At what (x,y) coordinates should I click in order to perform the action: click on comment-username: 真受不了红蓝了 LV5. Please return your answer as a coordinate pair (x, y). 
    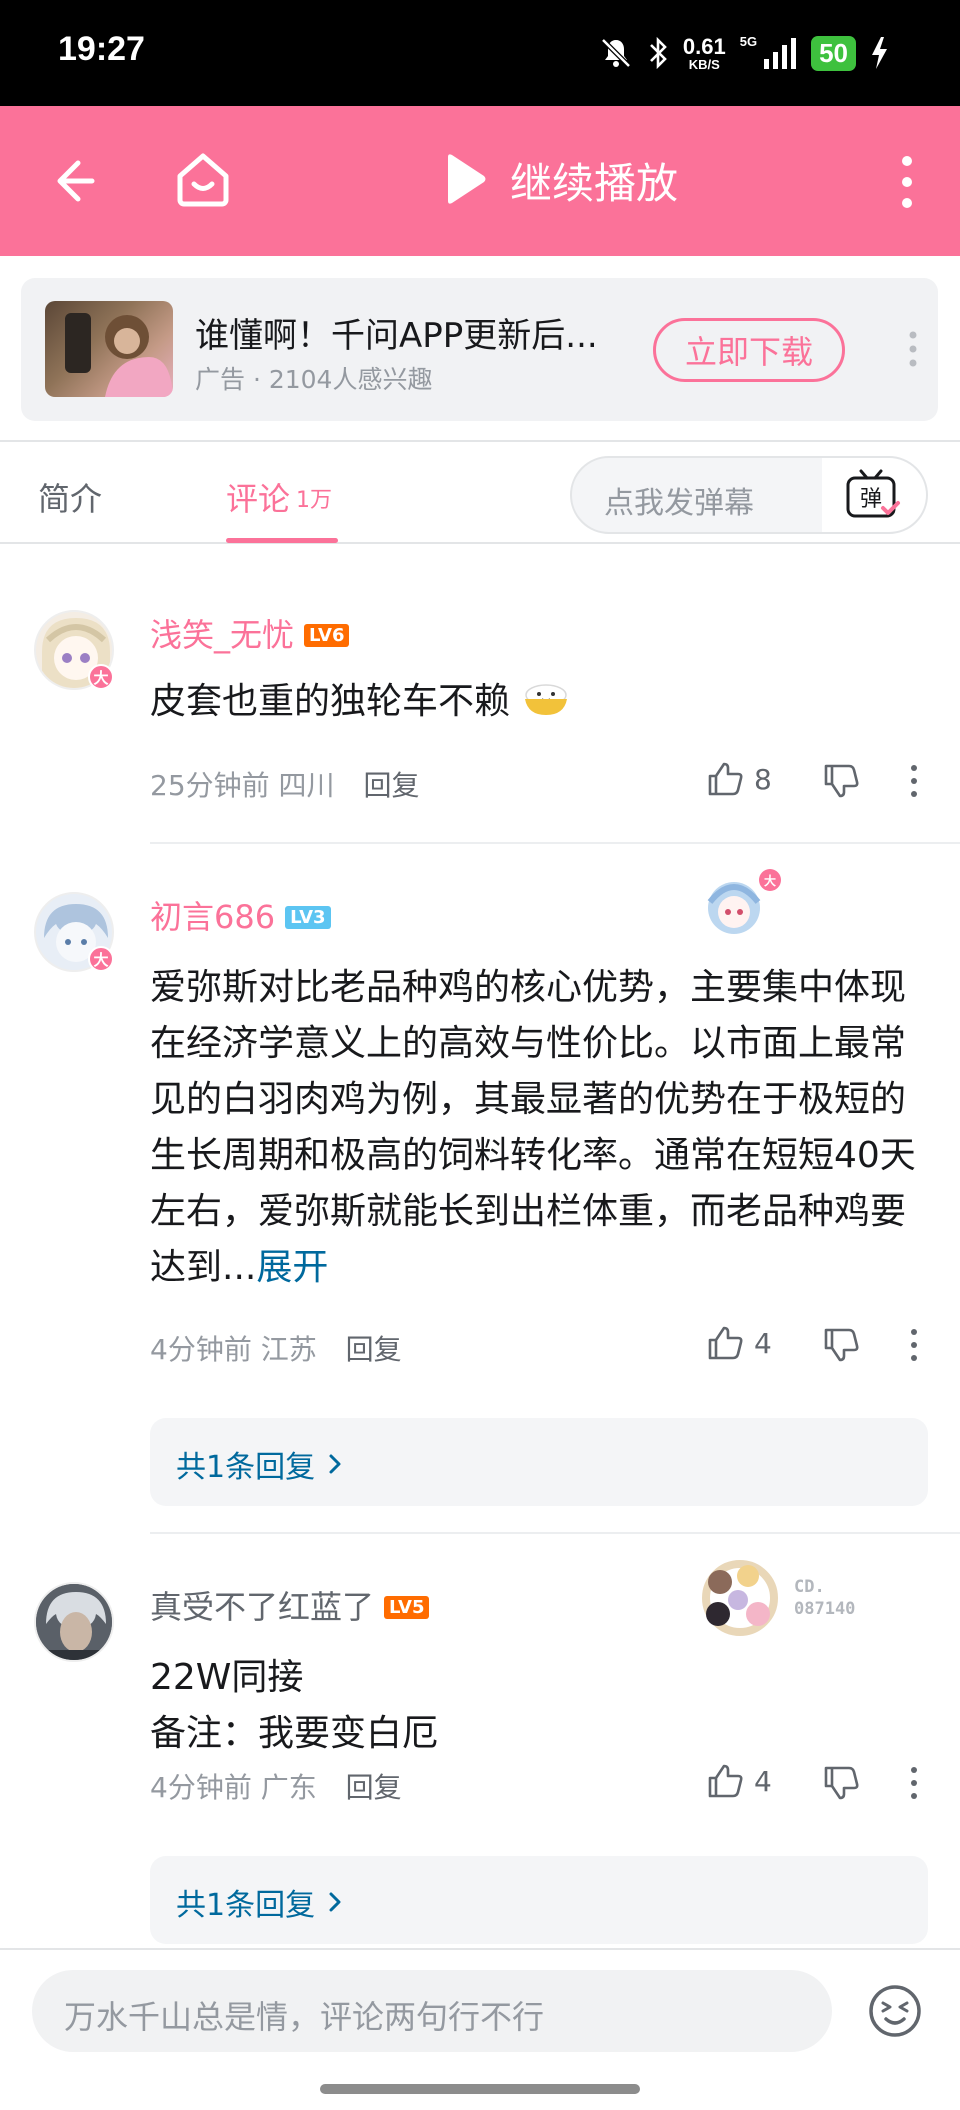
    Looking at the image, I should click on (290, 1605).